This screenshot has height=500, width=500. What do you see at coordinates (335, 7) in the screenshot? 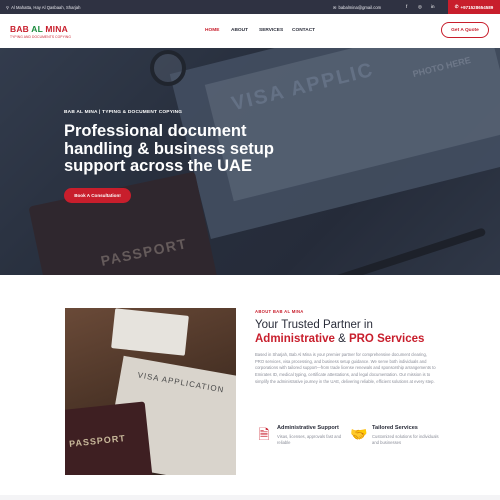
I see `mail-icon: ✉` at bounding box center [335, 7].